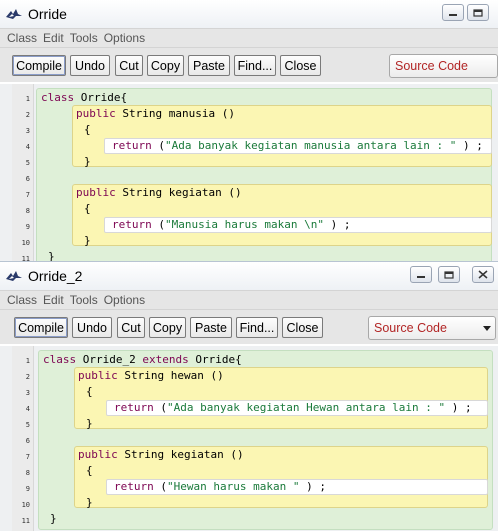 Image resolution: width=498 pixels, height=531 pixels. Describe the element at coordinates (89, 391) in the screenshot. I see `code-line-3: {` at that location.